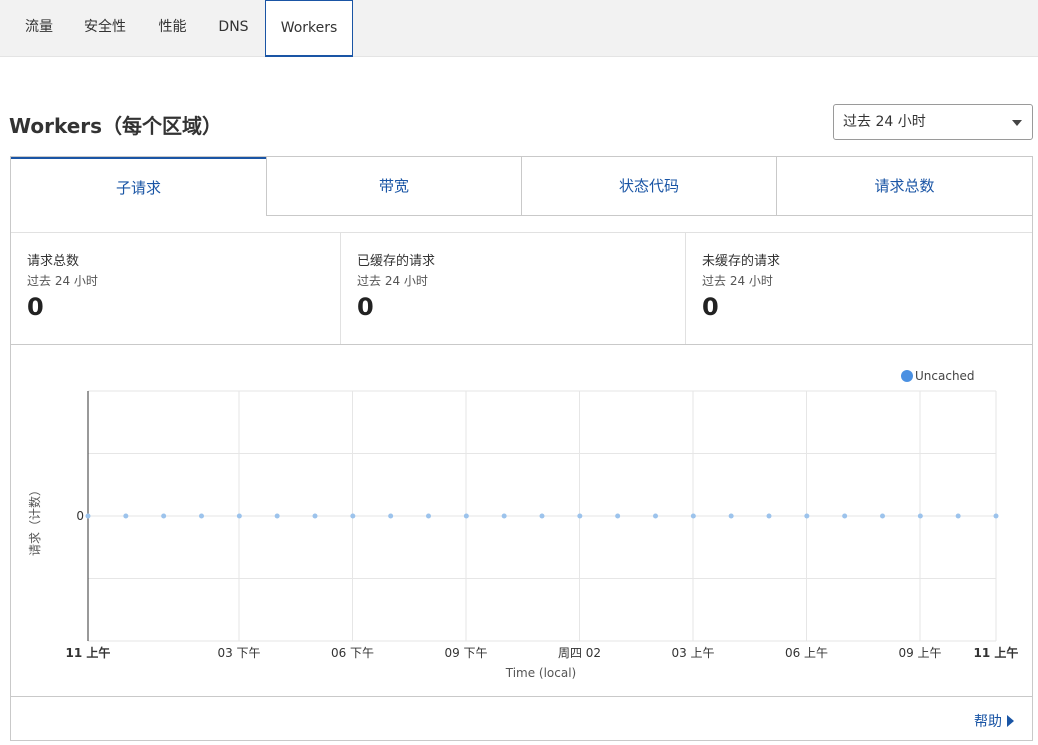 This screenshot has height=745, width=1038. What do you see at coordinates (648, 186) in the screenshot?
I see `tab-status-codes: 状态代码` at bounding box center [648, 186].